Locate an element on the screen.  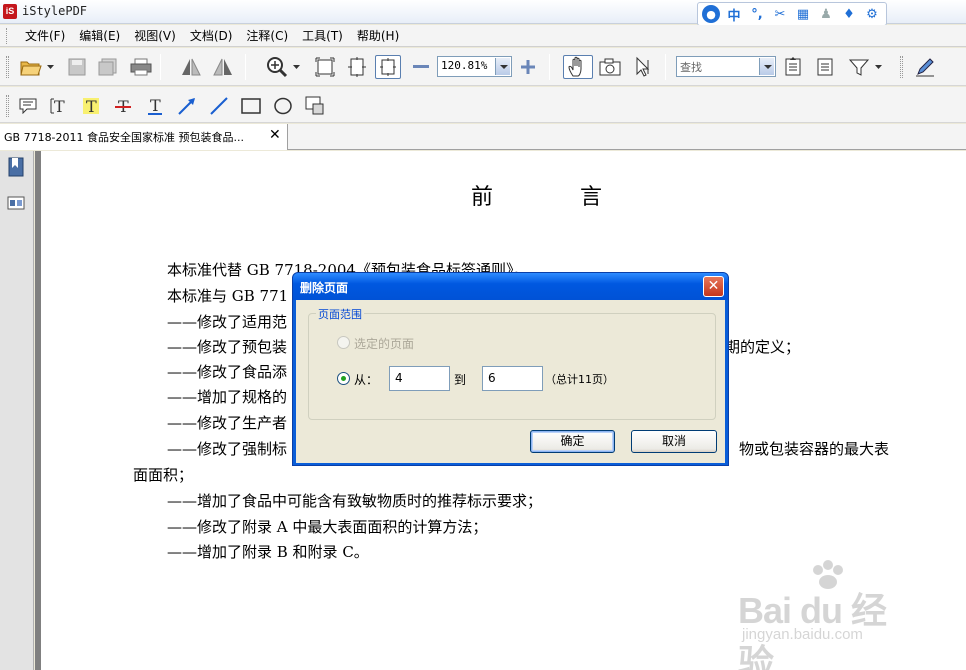
hand-tool-icon is located at coordinates (578, 67).